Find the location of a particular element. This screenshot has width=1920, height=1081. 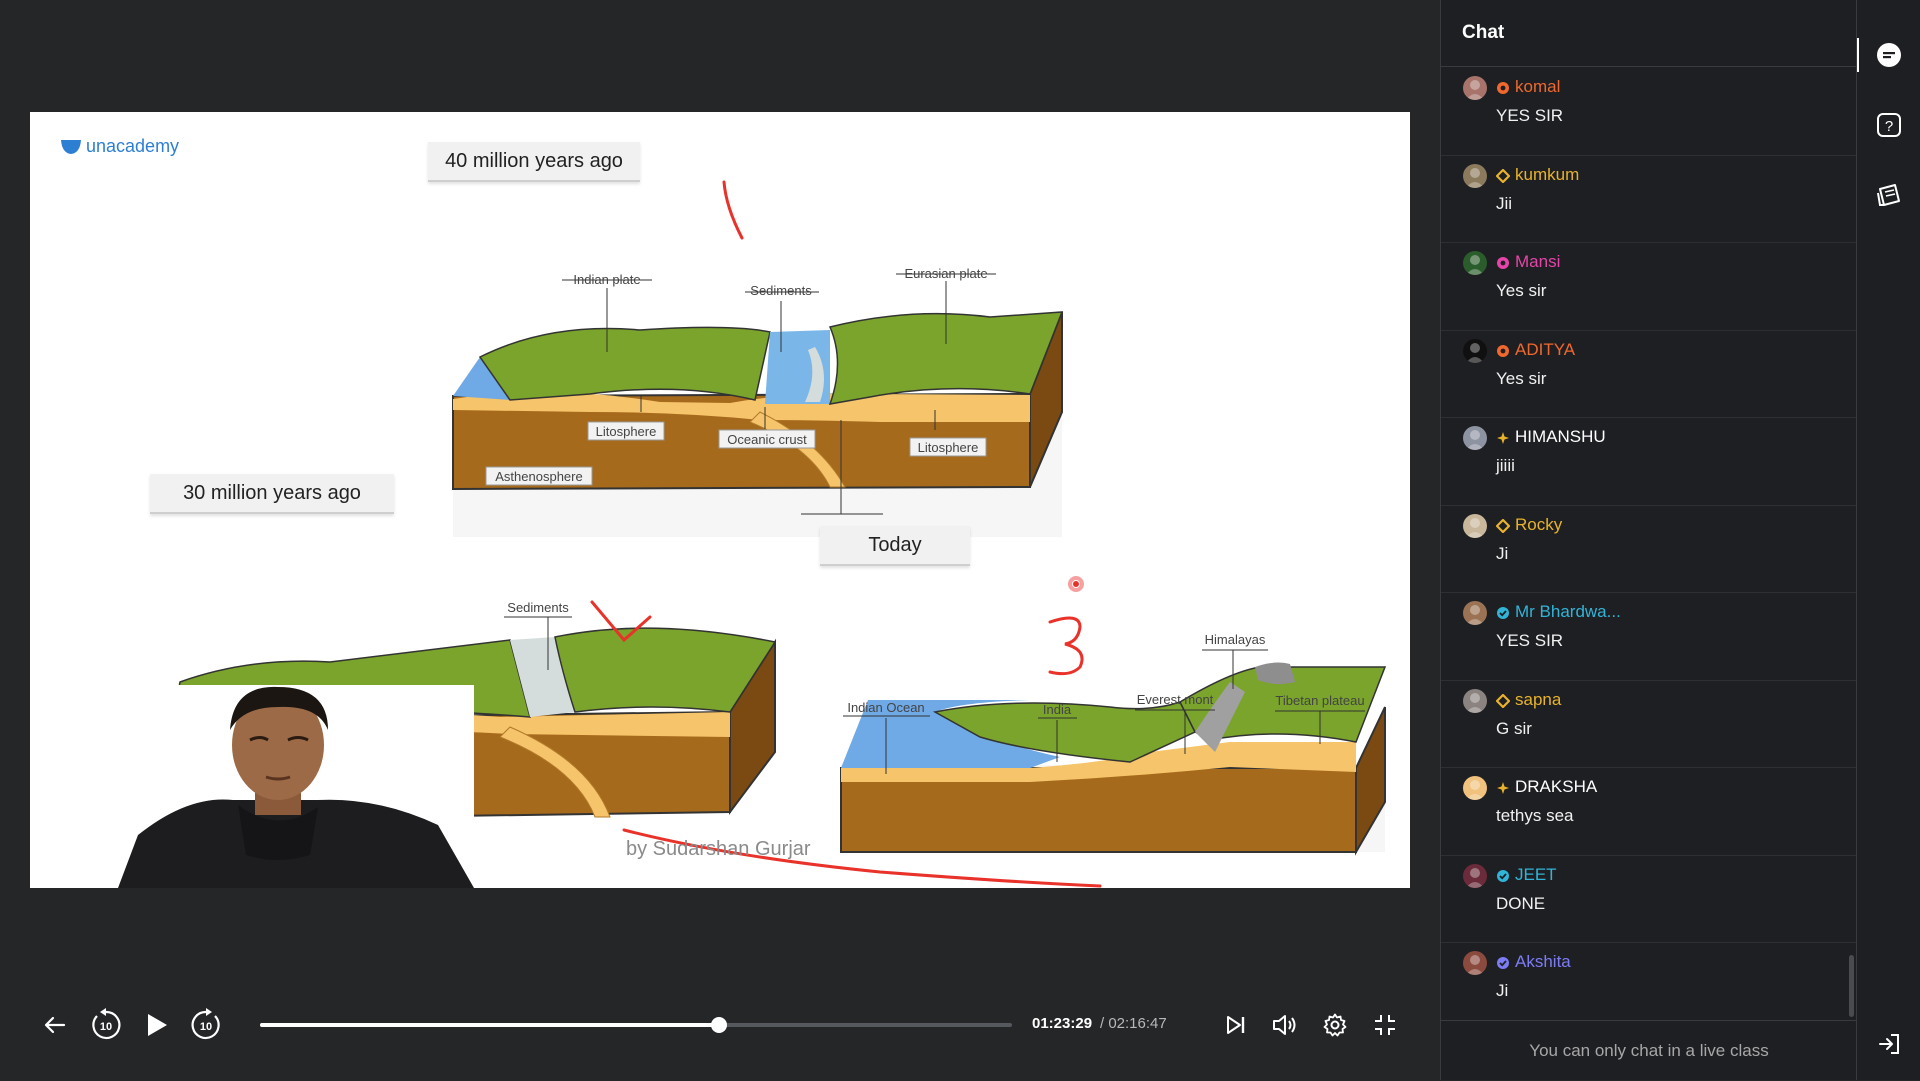

next-button is located at coordinates (1236, 1025).